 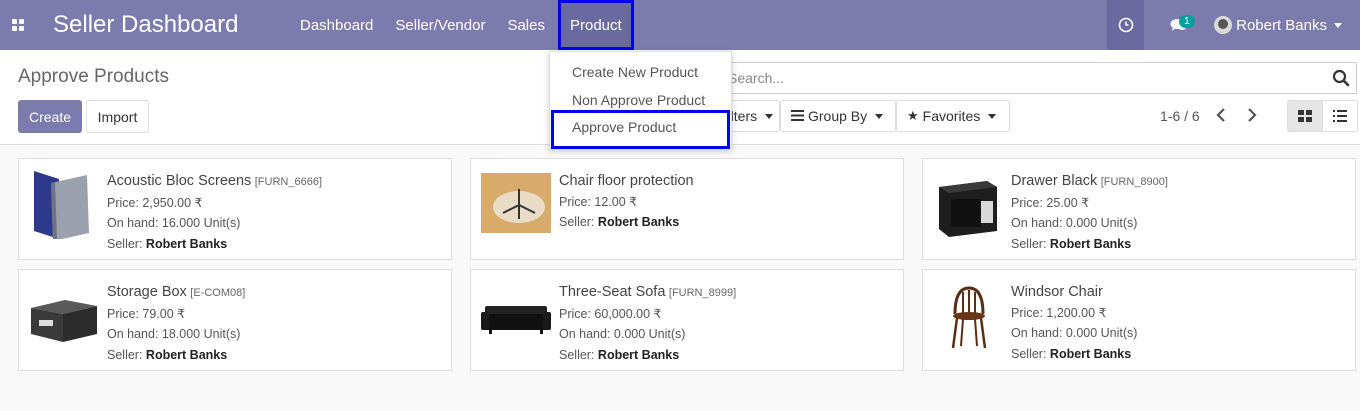 I want to click on menu-seller-vendor: Seller/Vendor, so click(x=440, y=25).